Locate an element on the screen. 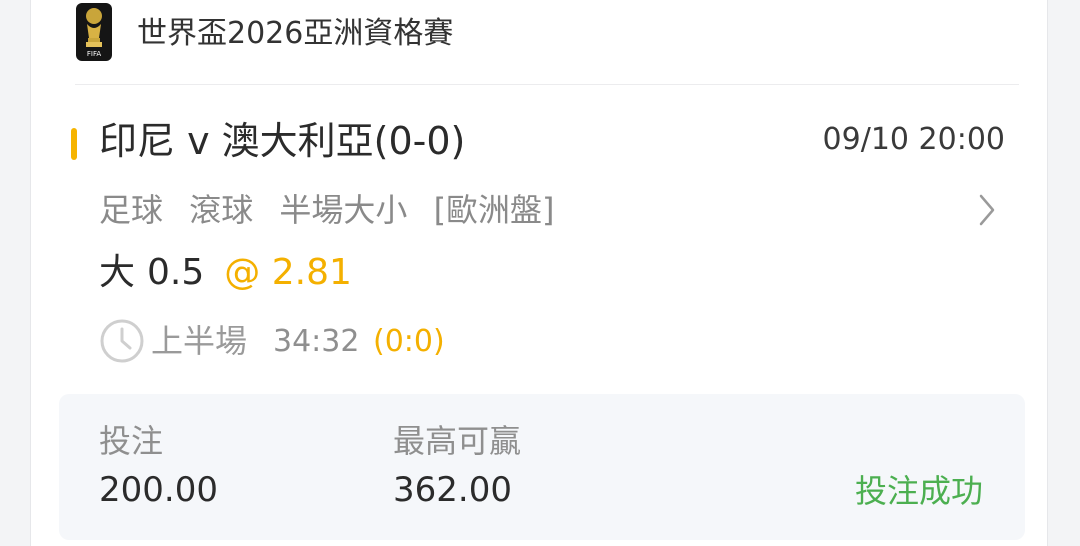 The height and width of the screenshot is (546, 1080). stake-value: 200.00 is located at coordinates (158, 490).